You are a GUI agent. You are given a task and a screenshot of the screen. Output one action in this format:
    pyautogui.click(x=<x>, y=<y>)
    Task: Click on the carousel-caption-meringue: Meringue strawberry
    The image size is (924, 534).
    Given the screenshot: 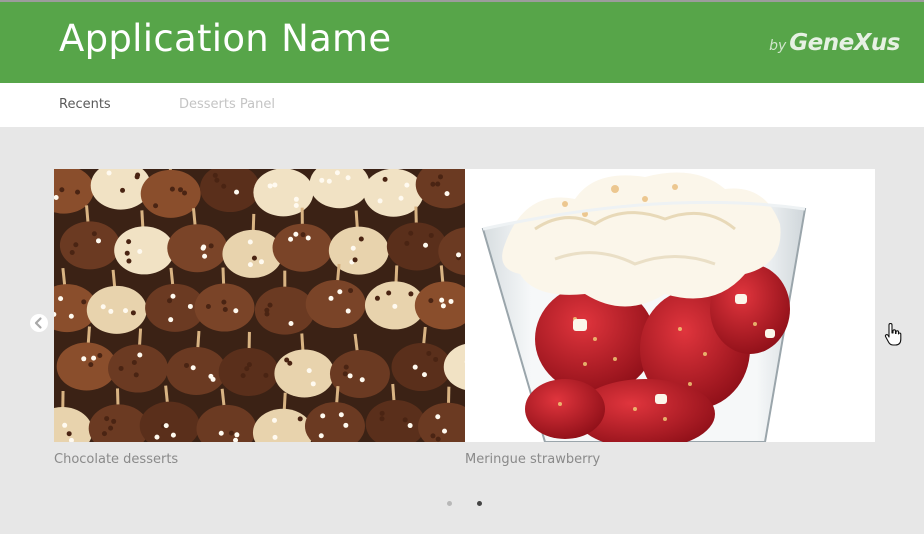 What is the action you would take?
    pyautogui.click(x=533, y=459)
    